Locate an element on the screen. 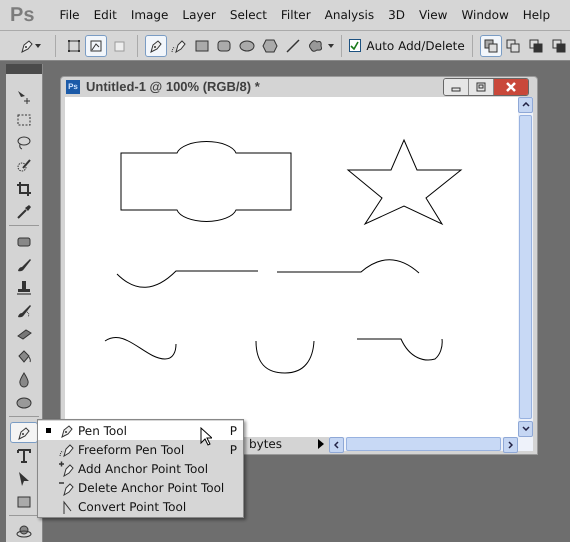 This screenshot has height=542, width=570. tool-button is located at coordinates (24, 432).